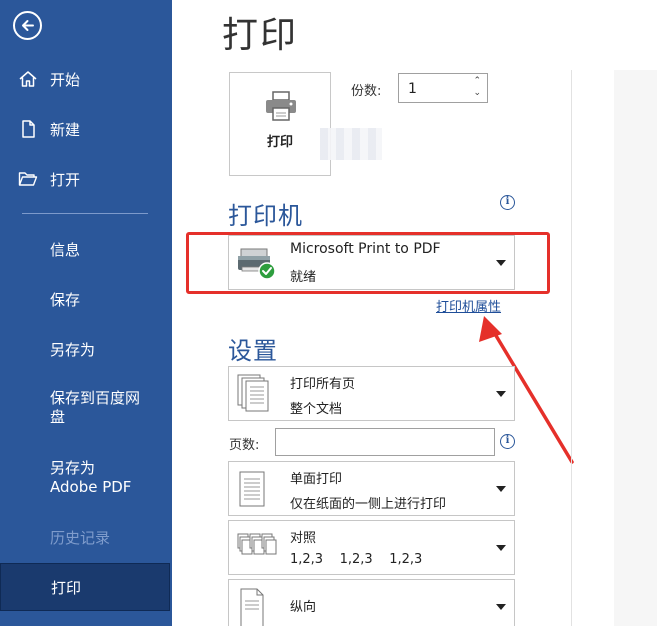 This screenshot has height=626, width=657. I want to click on nav-item-save-to-baidu: 保存到百度网 盘, so click(86, 407).